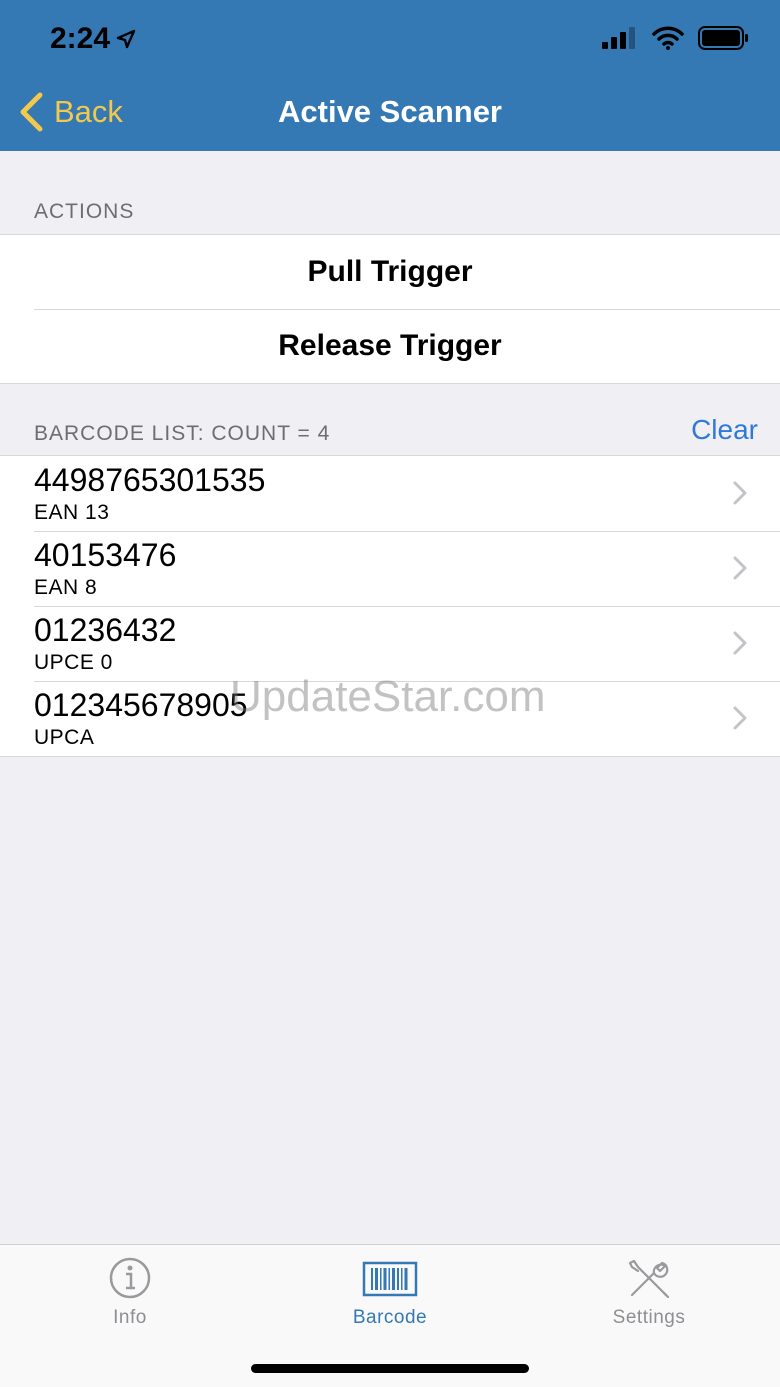  What do you see at coordinates (390, 75) in the screenshot?
I see `navigation-header: 2:24 Back Active Scanner` at bounding box center [390, 75].